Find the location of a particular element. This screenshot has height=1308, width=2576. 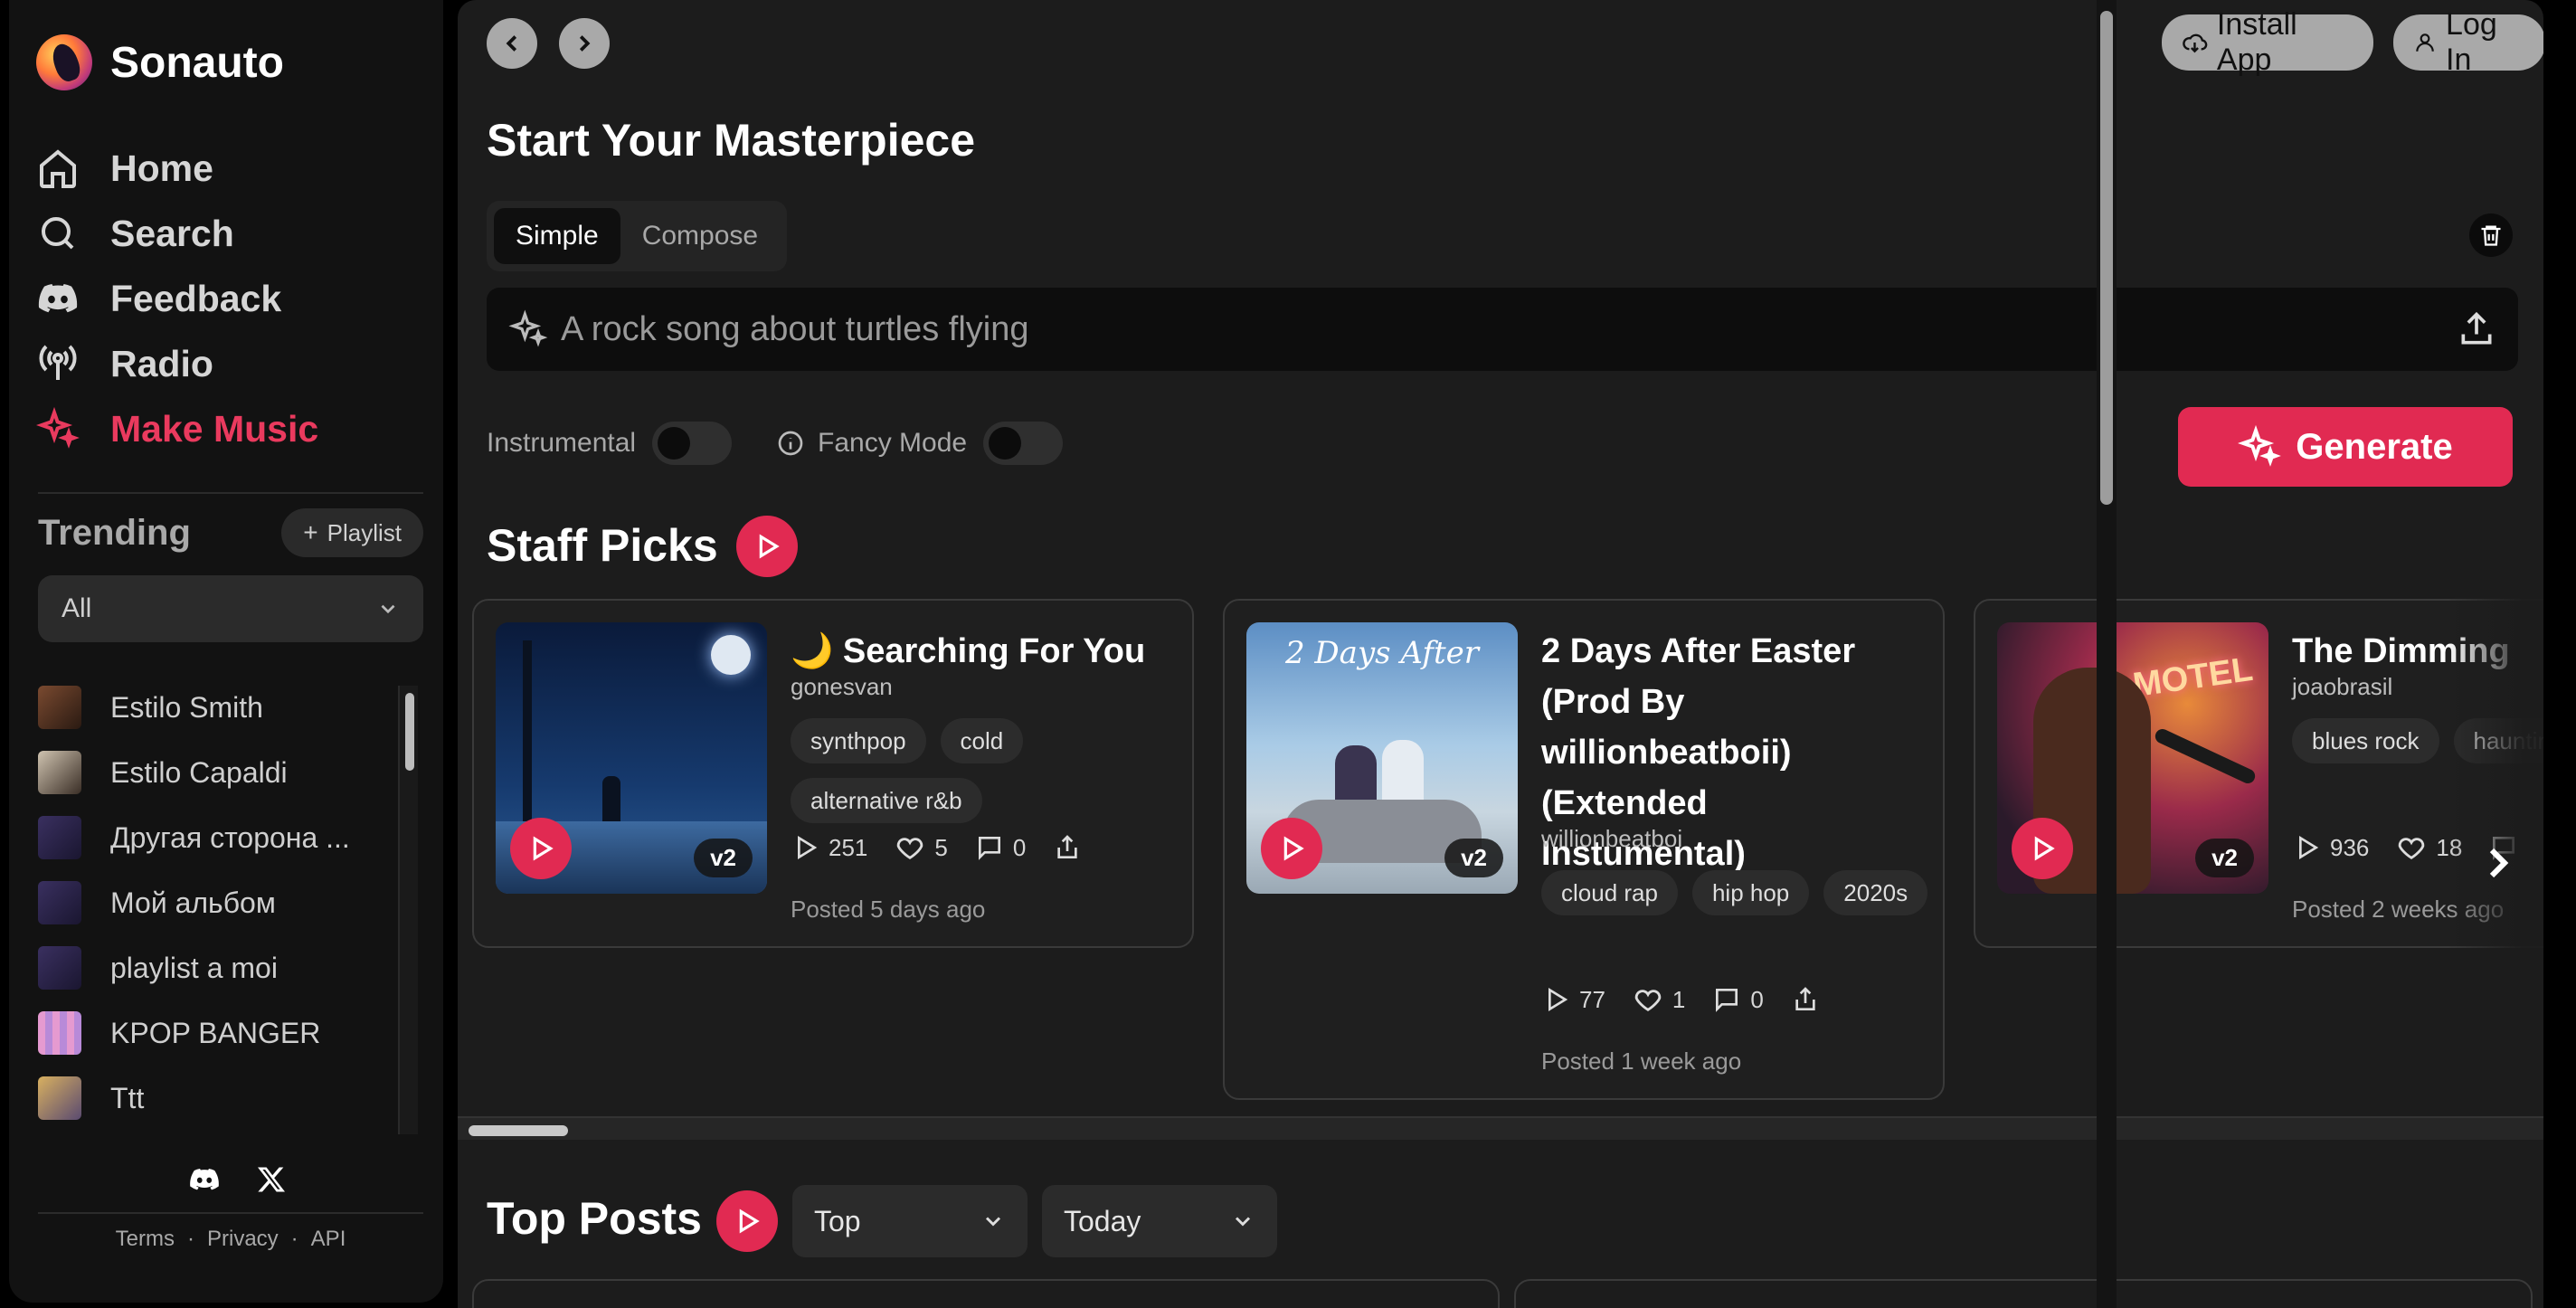

trash-icon is located at coordinates (2491, 235).